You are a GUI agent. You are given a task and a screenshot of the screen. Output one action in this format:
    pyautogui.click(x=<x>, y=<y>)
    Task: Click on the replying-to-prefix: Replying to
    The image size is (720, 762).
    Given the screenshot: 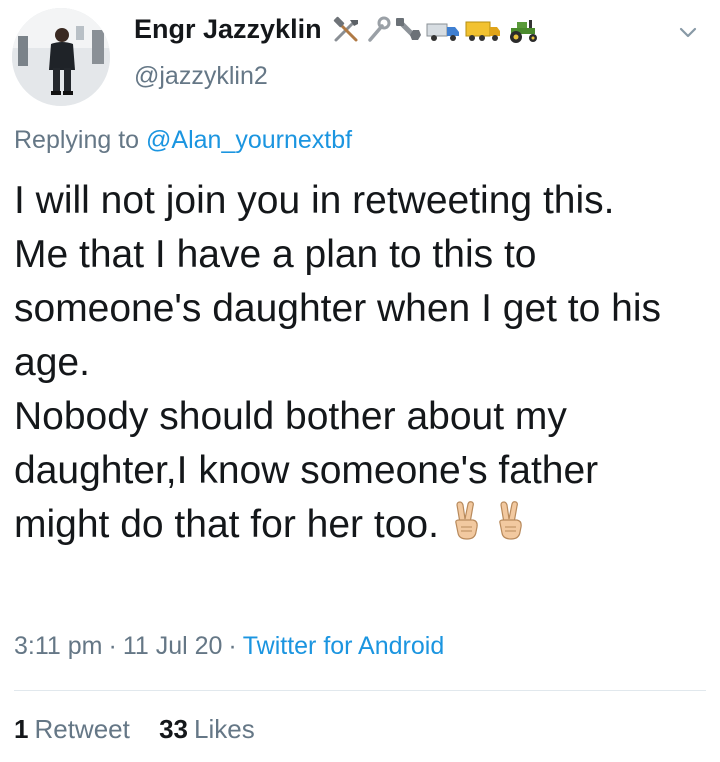 What is the action you would take?
    pyautogui.click(x=80, y=140)
    